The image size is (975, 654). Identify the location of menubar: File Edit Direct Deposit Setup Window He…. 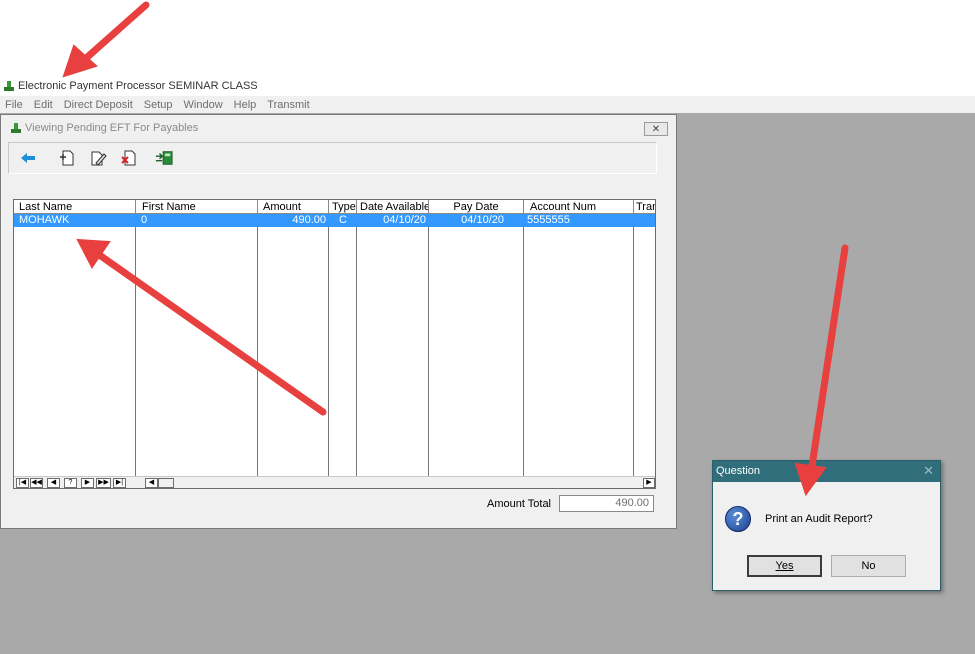
(487, 104).